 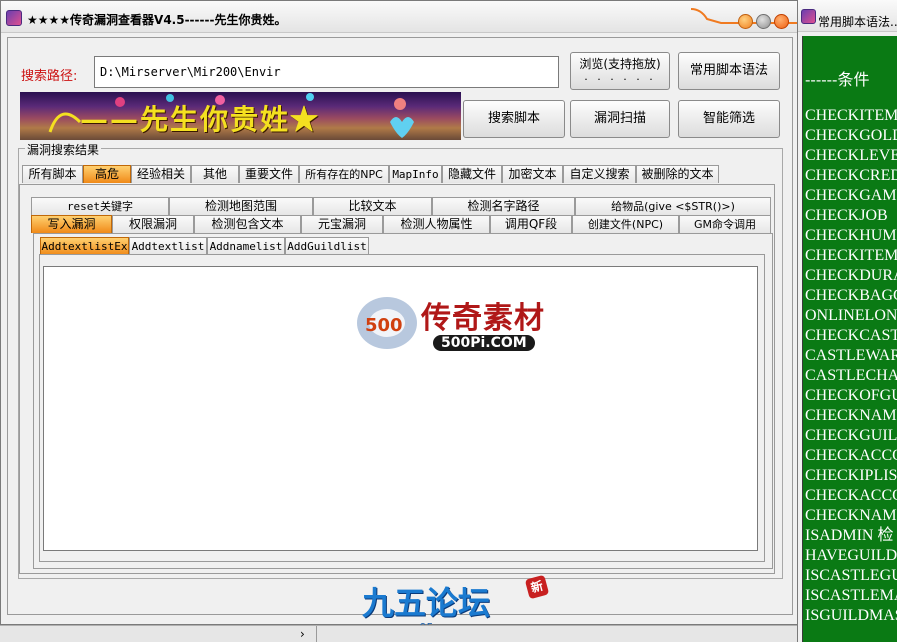 I want to click on syntax-list-item: CHECKGAMEG, so click(x=851, y=195).